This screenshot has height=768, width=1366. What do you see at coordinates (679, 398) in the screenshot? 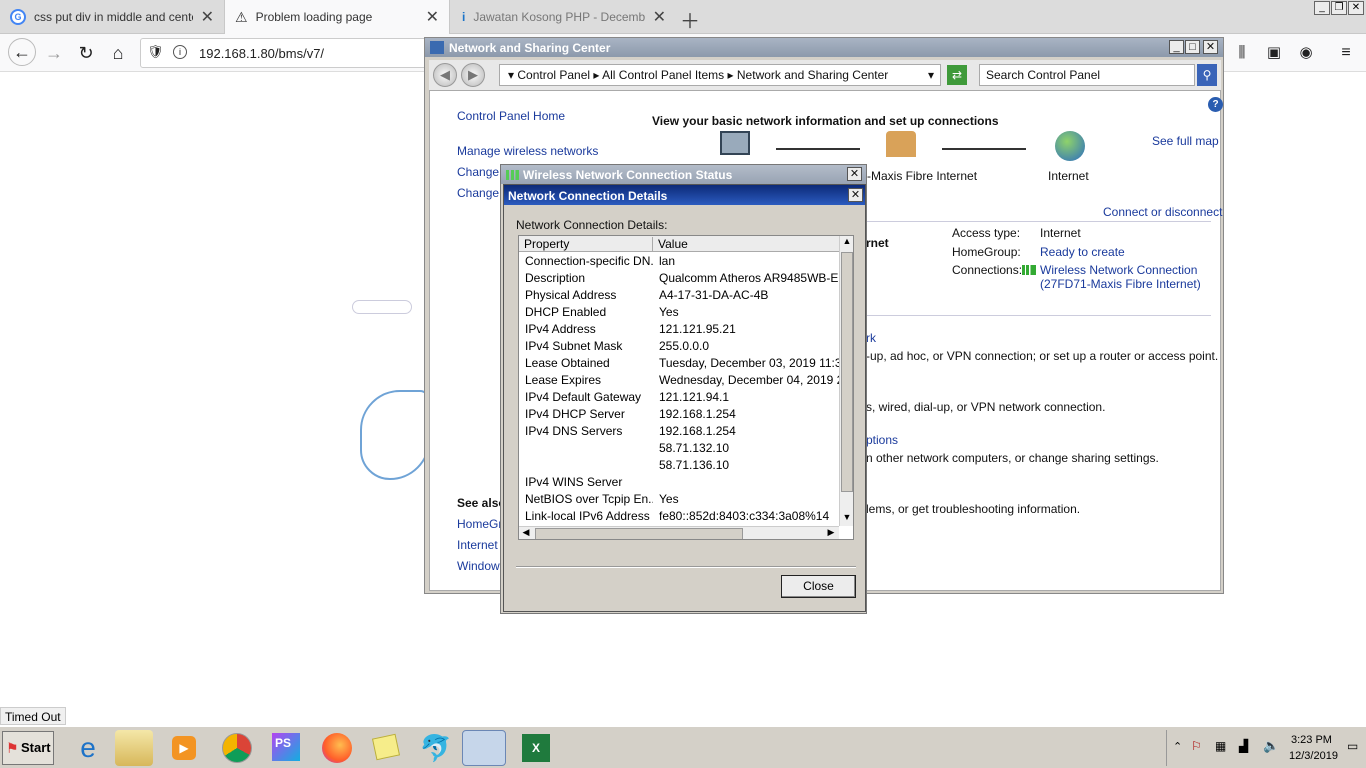
I see `table-row: IPv4 Default Gateway 121.121.94.1` at bounding box center [679, 398].